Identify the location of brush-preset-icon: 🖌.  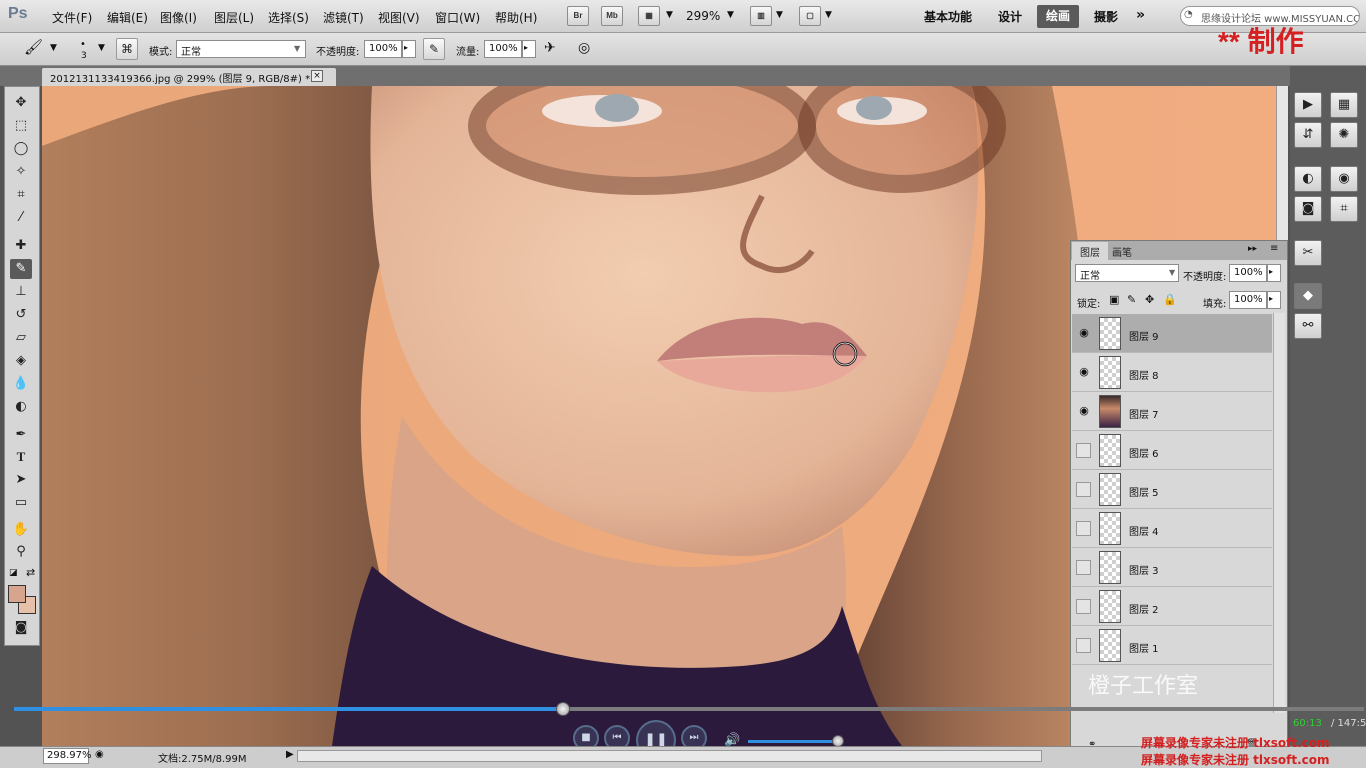
(33, 47).